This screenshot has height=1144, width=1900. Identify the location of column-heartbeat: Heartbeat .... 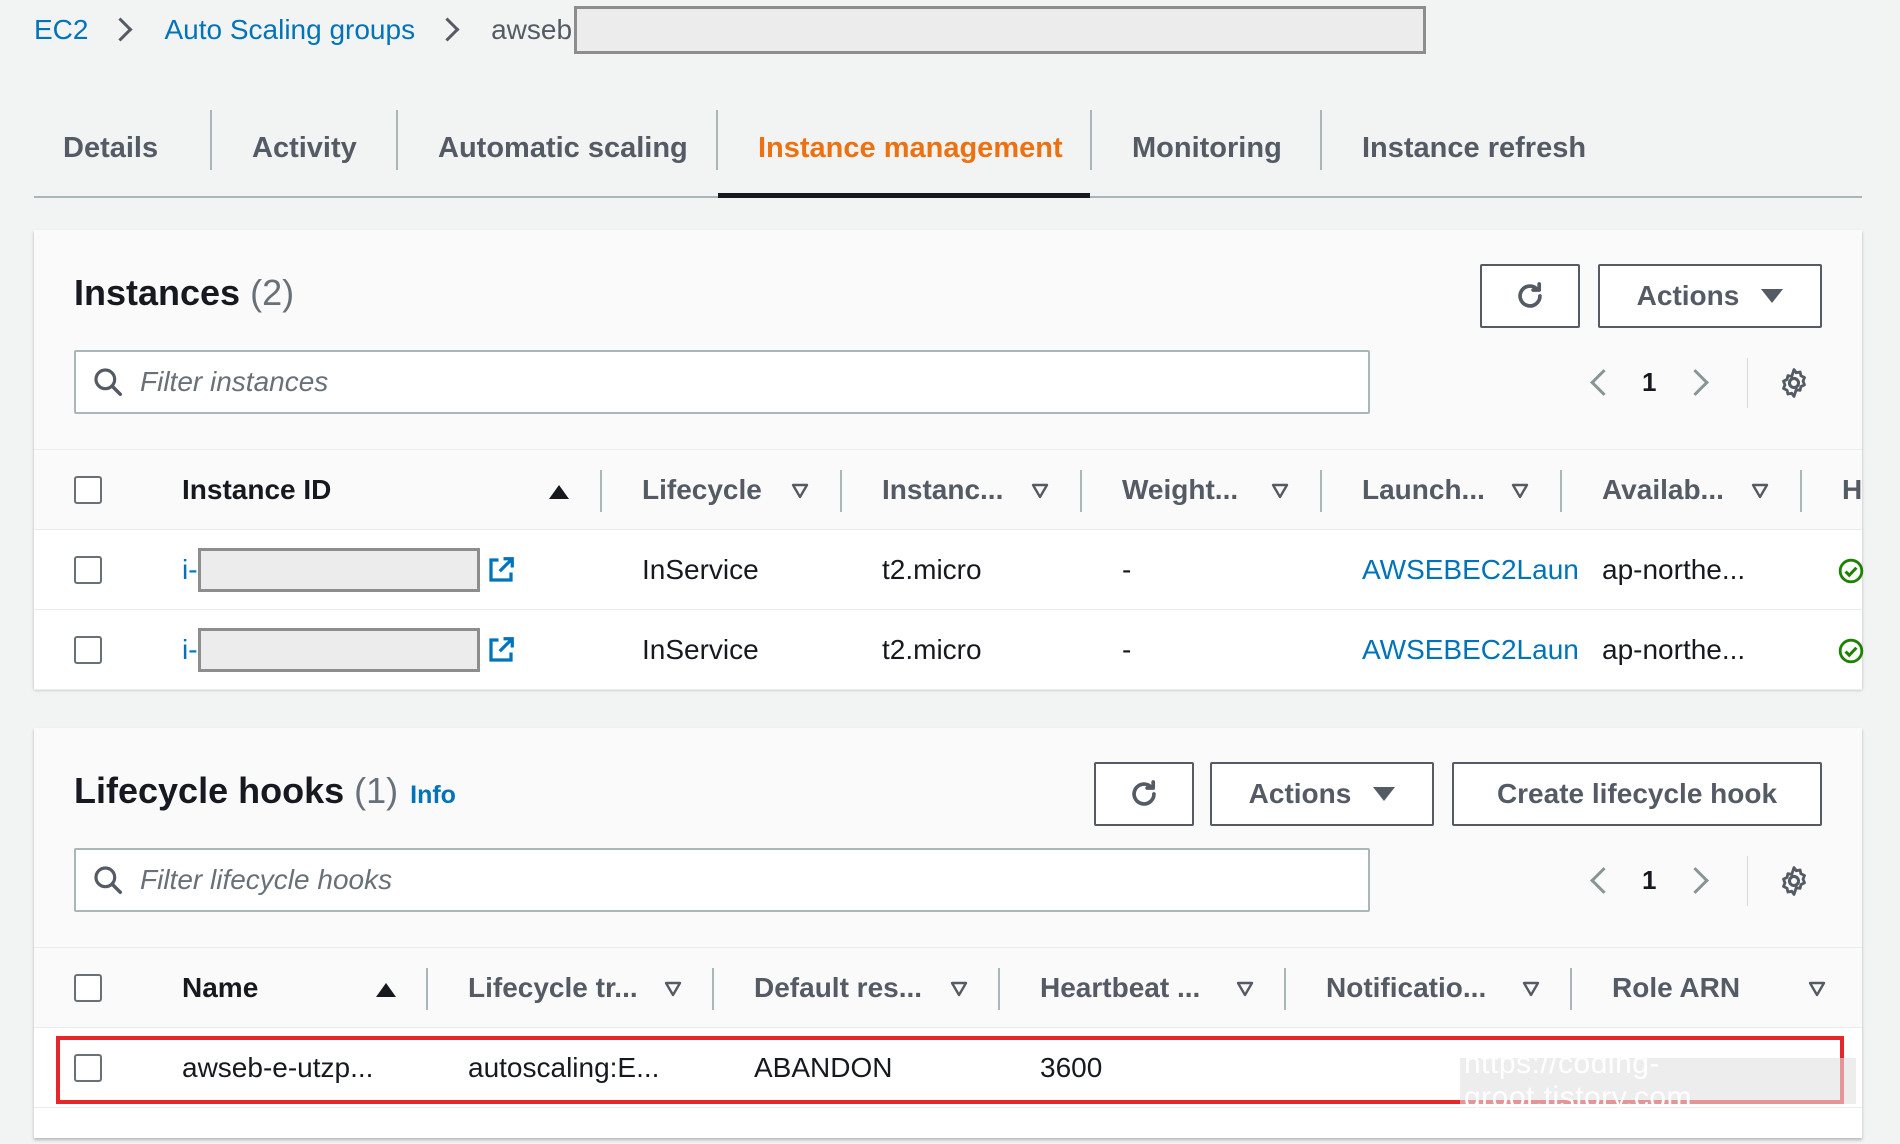
(1120, 988).